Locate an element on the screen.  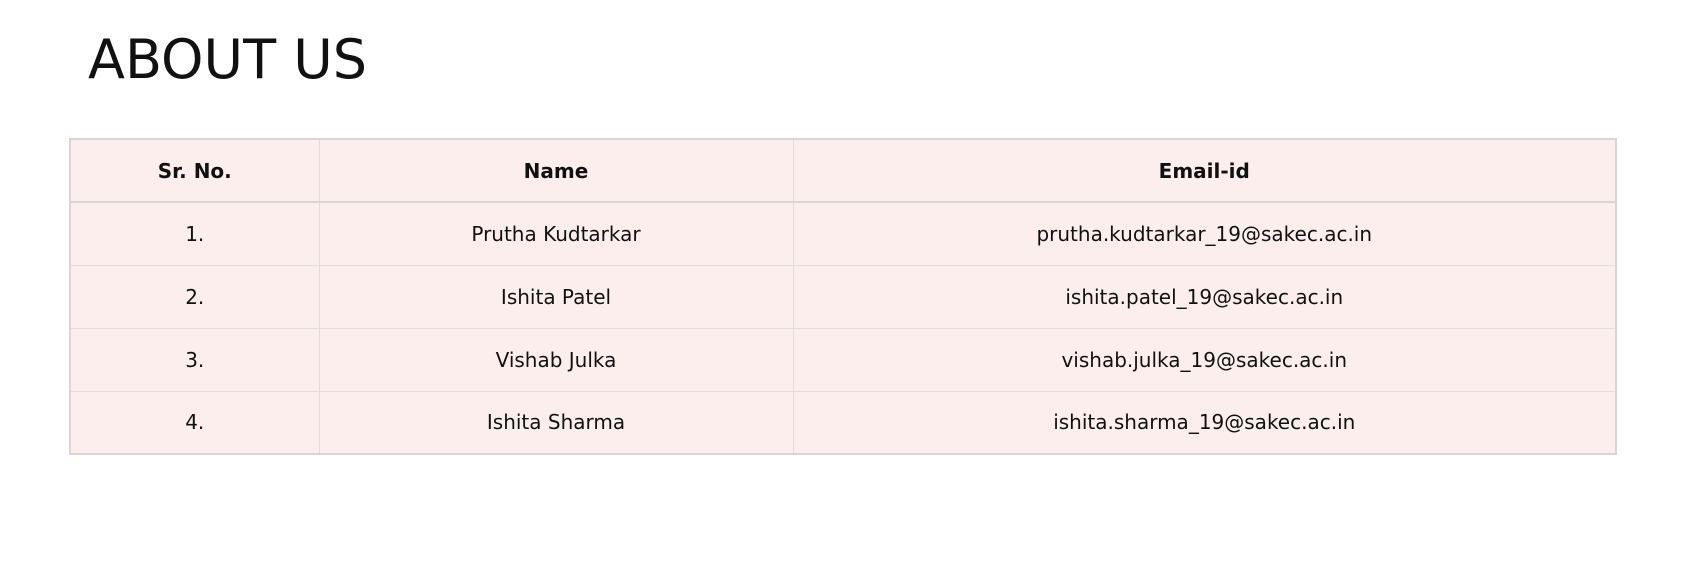
cell-sr-no: 3. is located at coordinates (195, 360).